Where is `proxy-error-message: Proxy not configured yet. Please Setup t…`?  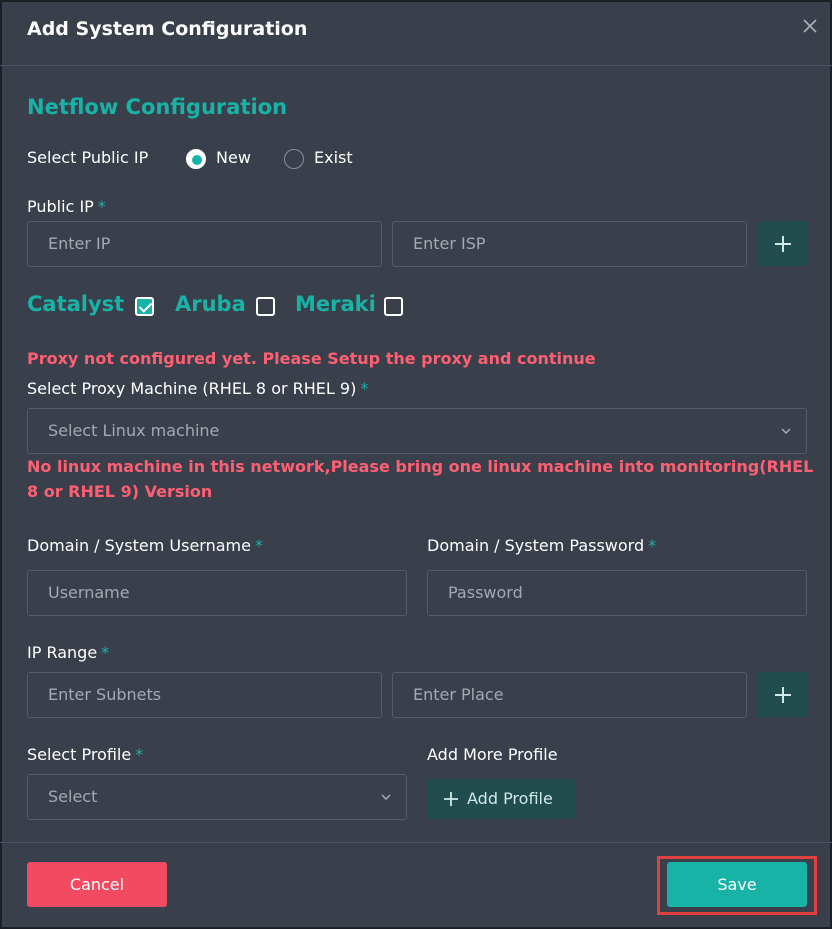
proxy-error-message: Proxy not configured yet. Please Setup t… is located at coordinates (311, 358).